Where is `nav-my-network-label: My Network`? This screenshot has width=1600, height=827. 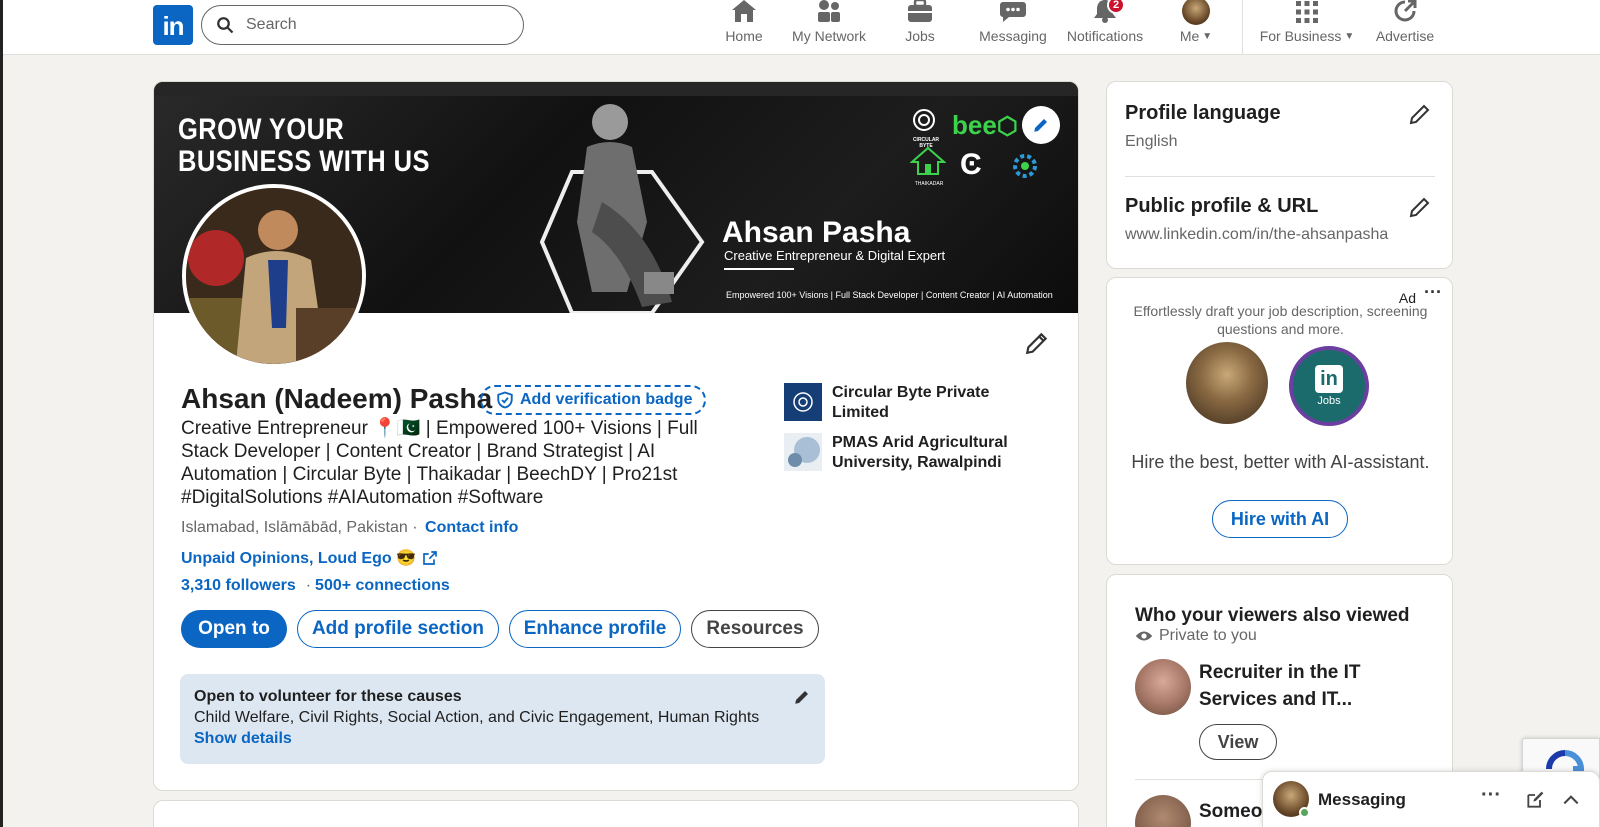 nav-my-network-label: My Network is located at coordinates (829, 36).